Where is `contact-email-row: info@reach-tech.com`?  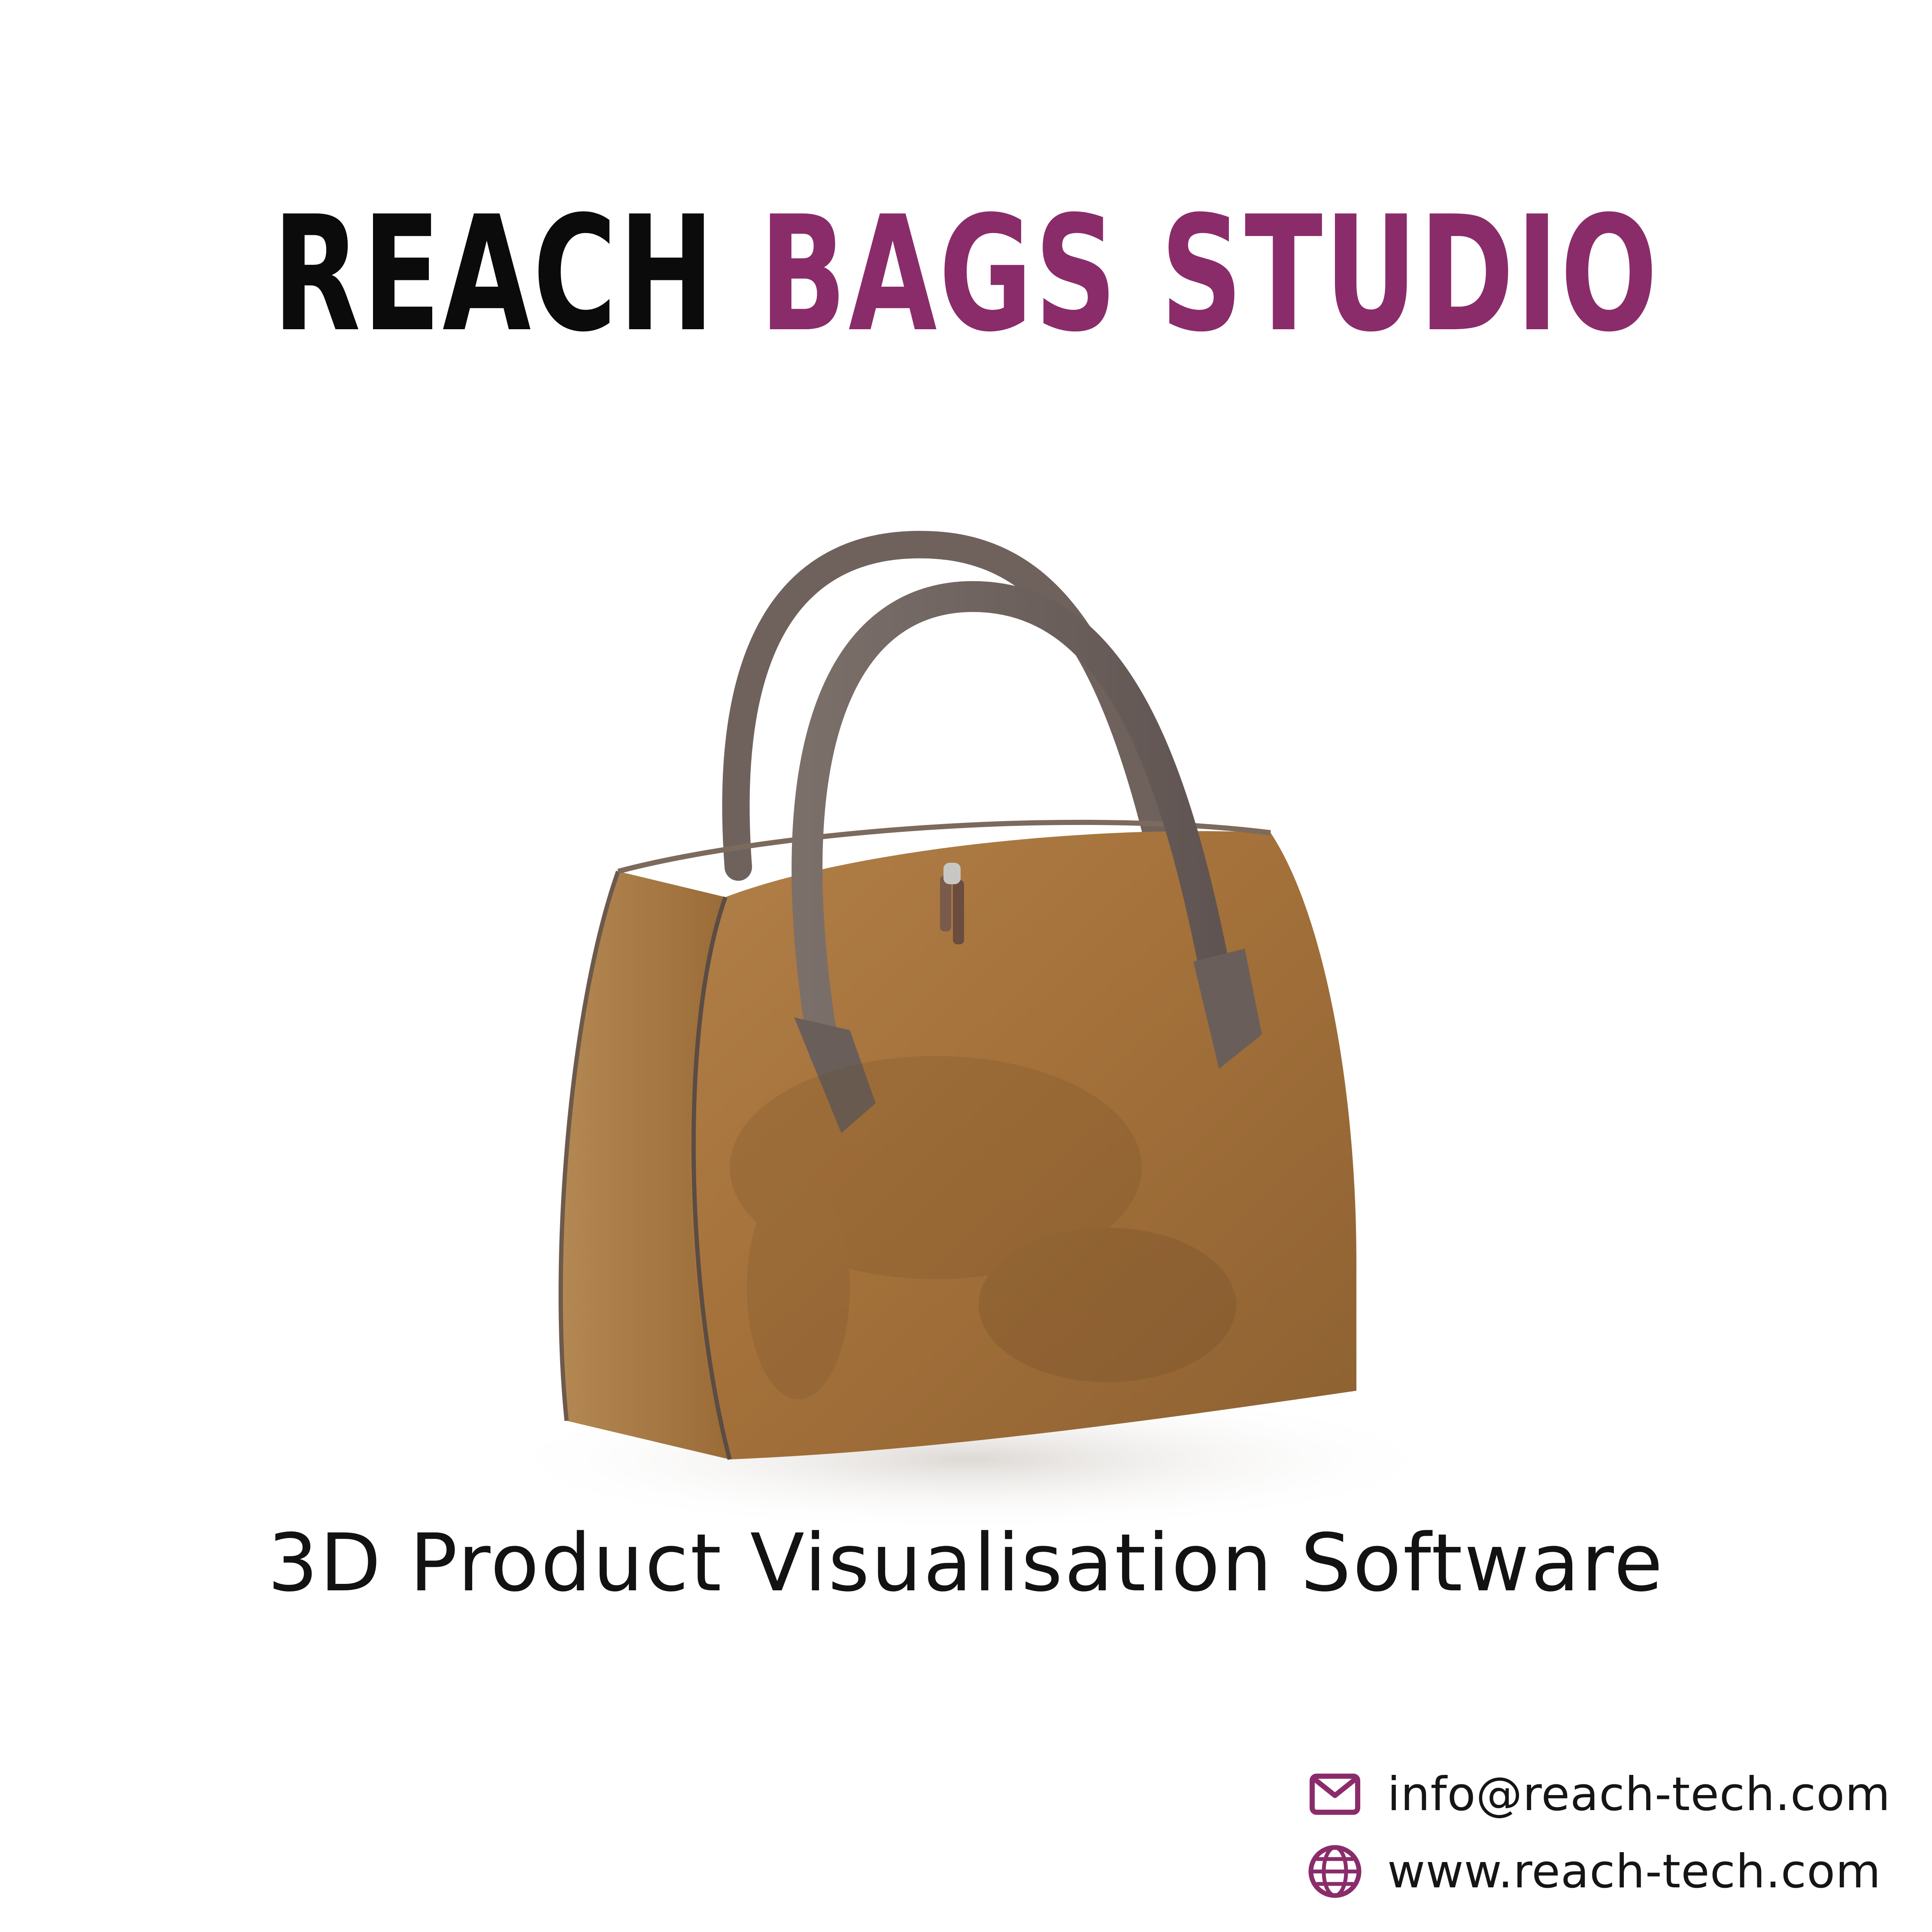
contact-email-row: info@reach-tech.com is located at coordinates (1614, 1794).